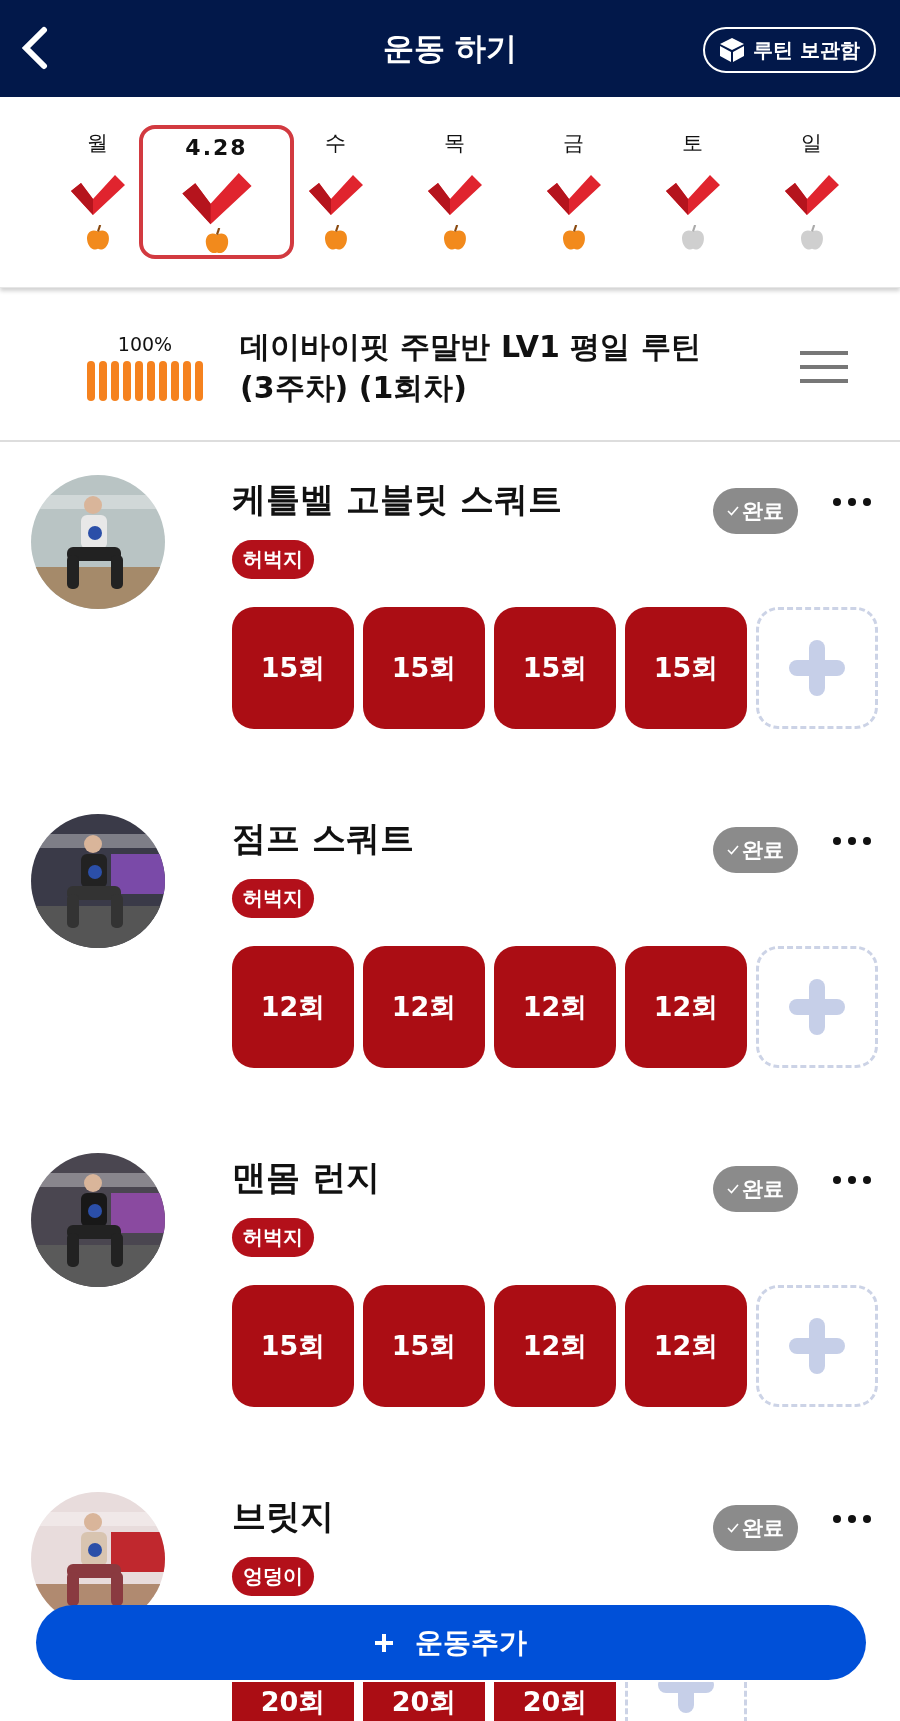  I want to click on day-label: 금, so click(573, 143).